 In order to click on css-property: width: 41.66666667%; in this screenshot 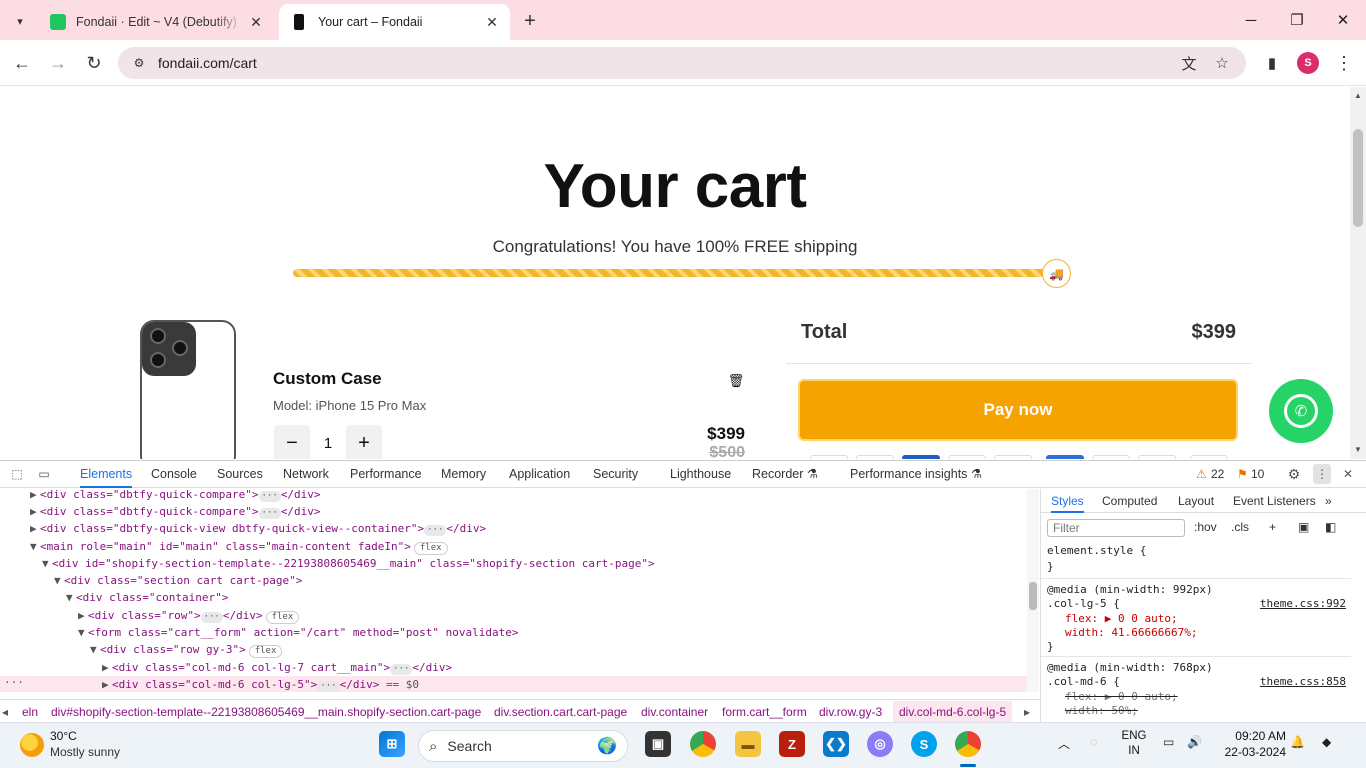, I will do `click(1131, 632)`.